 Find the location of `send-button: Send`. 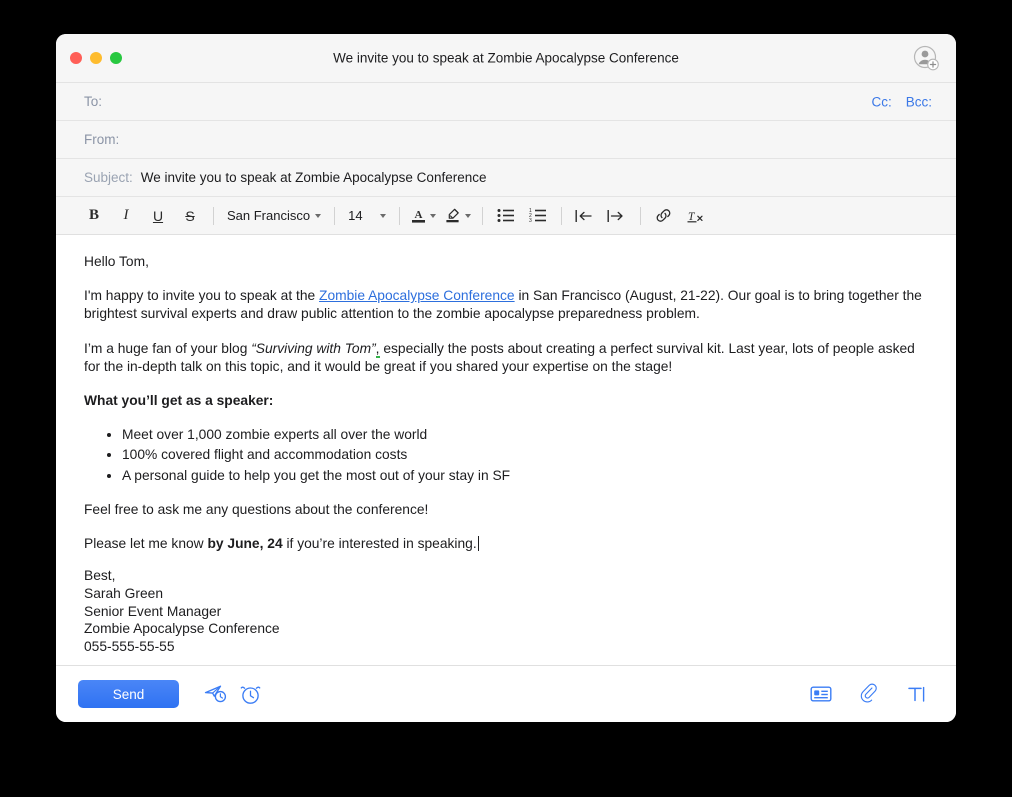

send-button: Send is located at coordinates (128, 694).